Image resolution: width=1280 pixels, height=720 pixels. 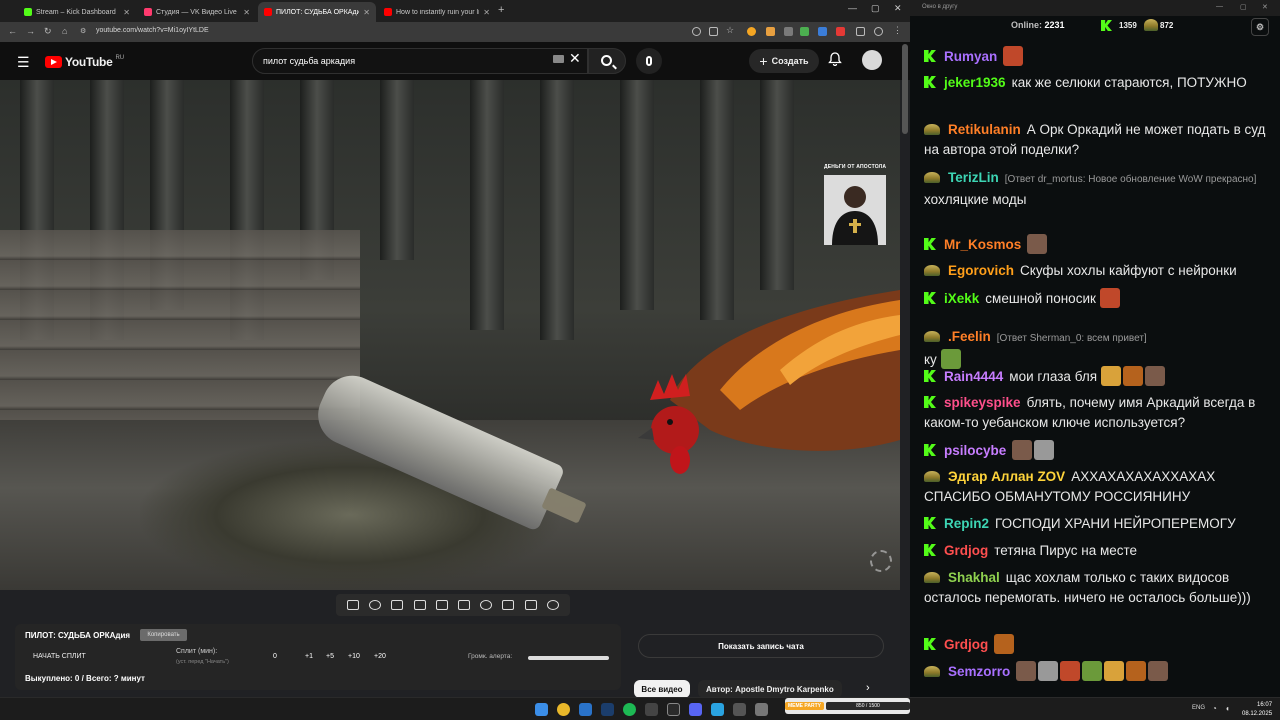 I want to click on clear-search-icon: ✕, so click(x=575, y=58).